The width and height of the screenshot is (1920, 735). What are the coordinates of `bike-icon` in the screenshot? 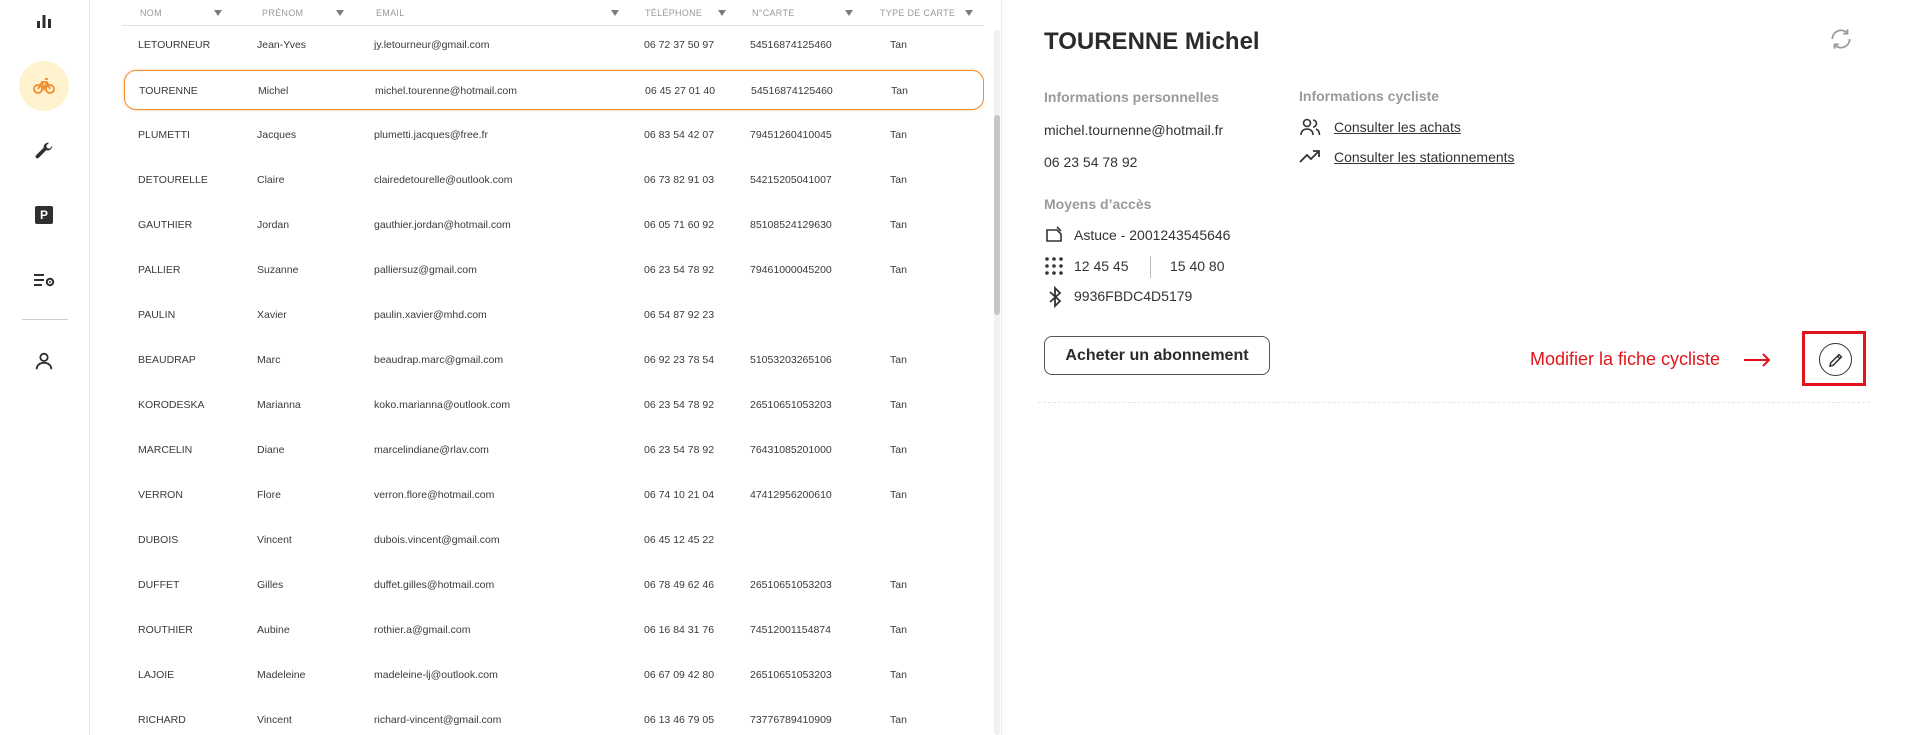 It's located at (44, 86).